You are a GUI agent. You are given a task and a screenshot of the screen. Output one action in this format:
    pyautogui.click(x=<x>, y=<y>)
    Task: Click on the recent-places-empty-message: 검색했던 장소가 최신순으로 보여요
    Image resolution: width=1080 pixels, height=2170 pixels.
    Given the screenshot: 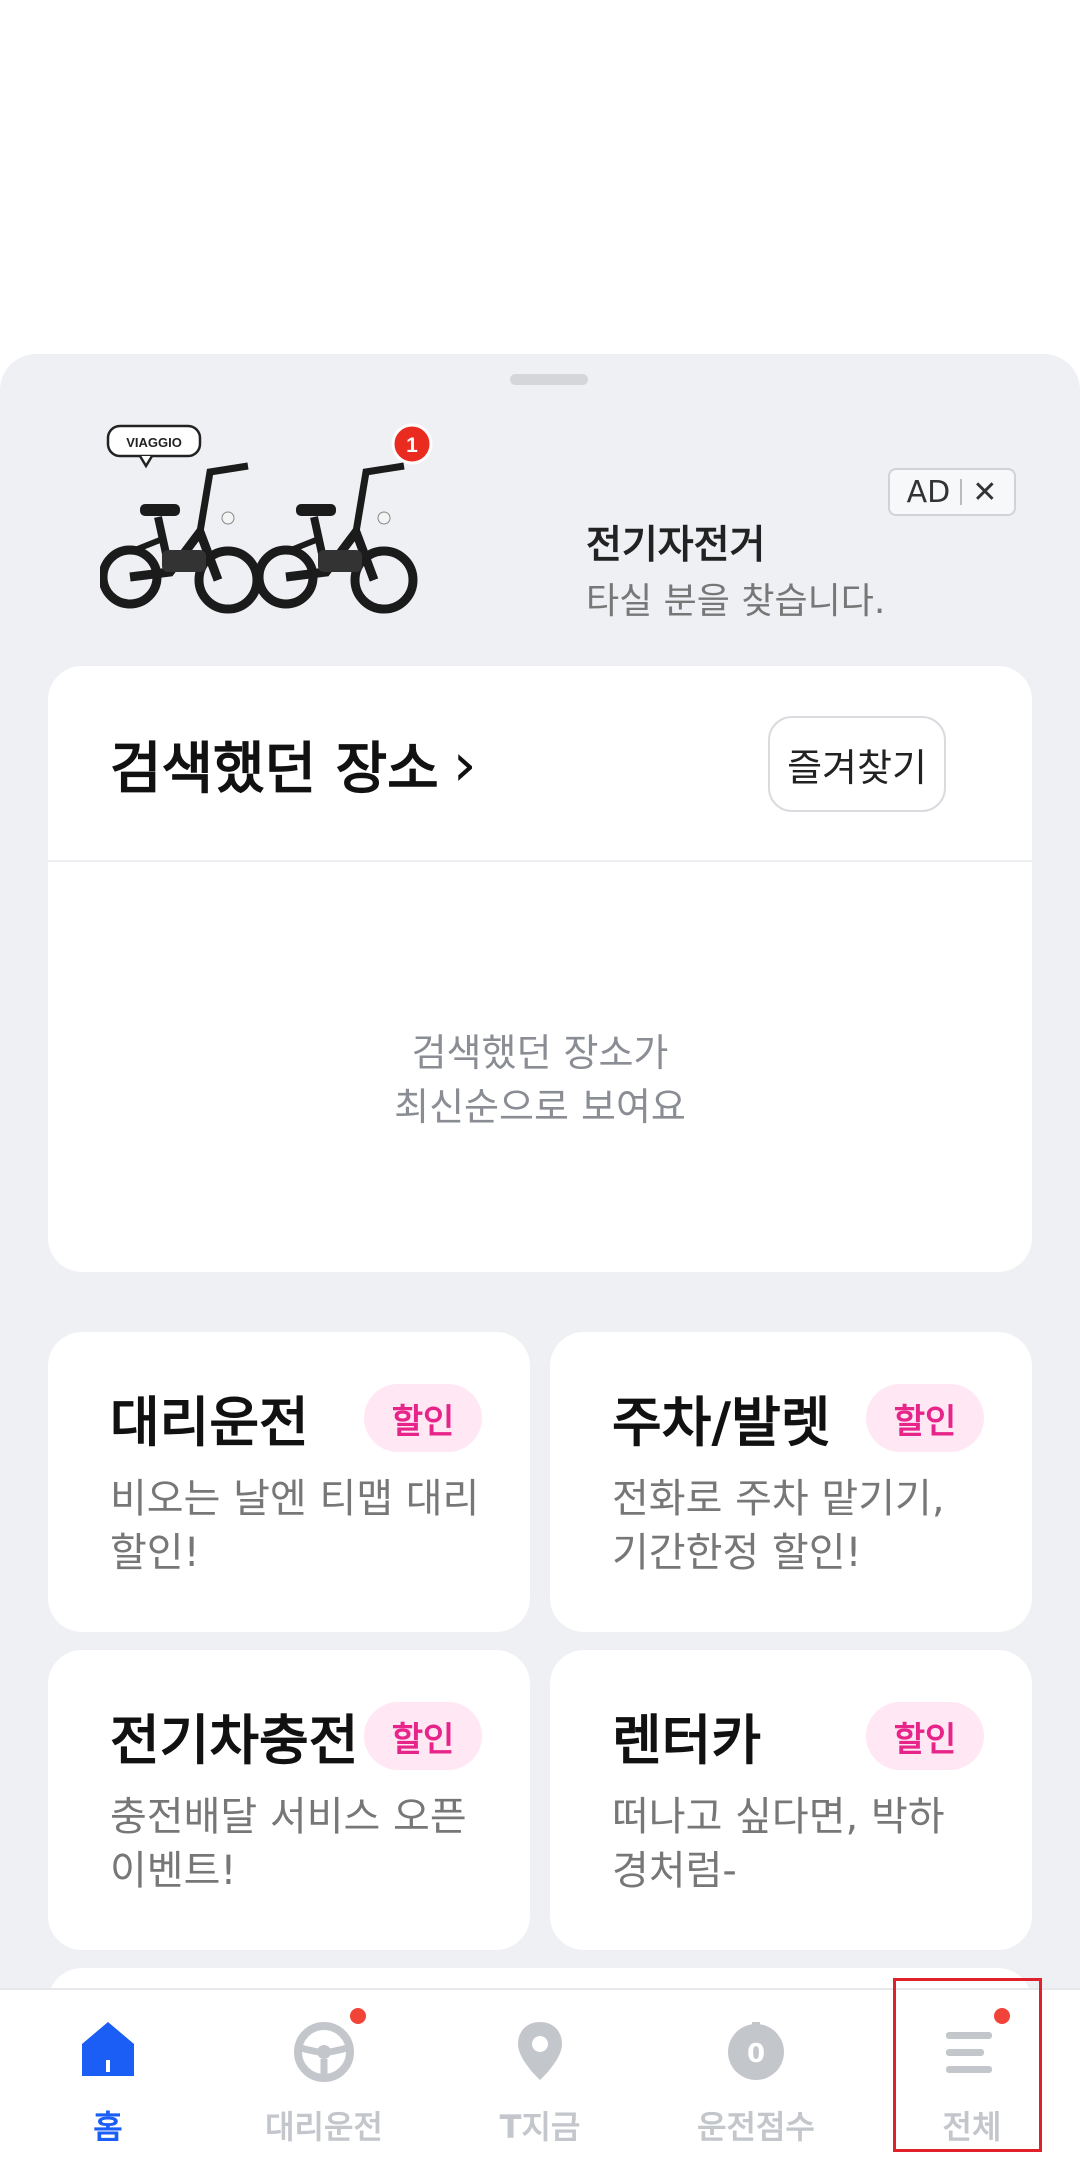 What is the action you would take?
    pyautogui.click(x=540, y=1080)
    